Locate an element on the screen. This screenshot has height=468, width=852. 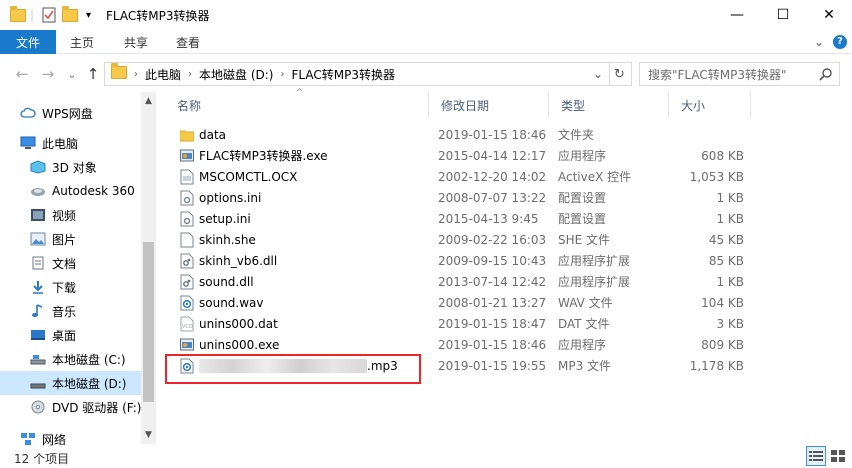
refresh-button: ↻ is located at coordinates (620, 74).